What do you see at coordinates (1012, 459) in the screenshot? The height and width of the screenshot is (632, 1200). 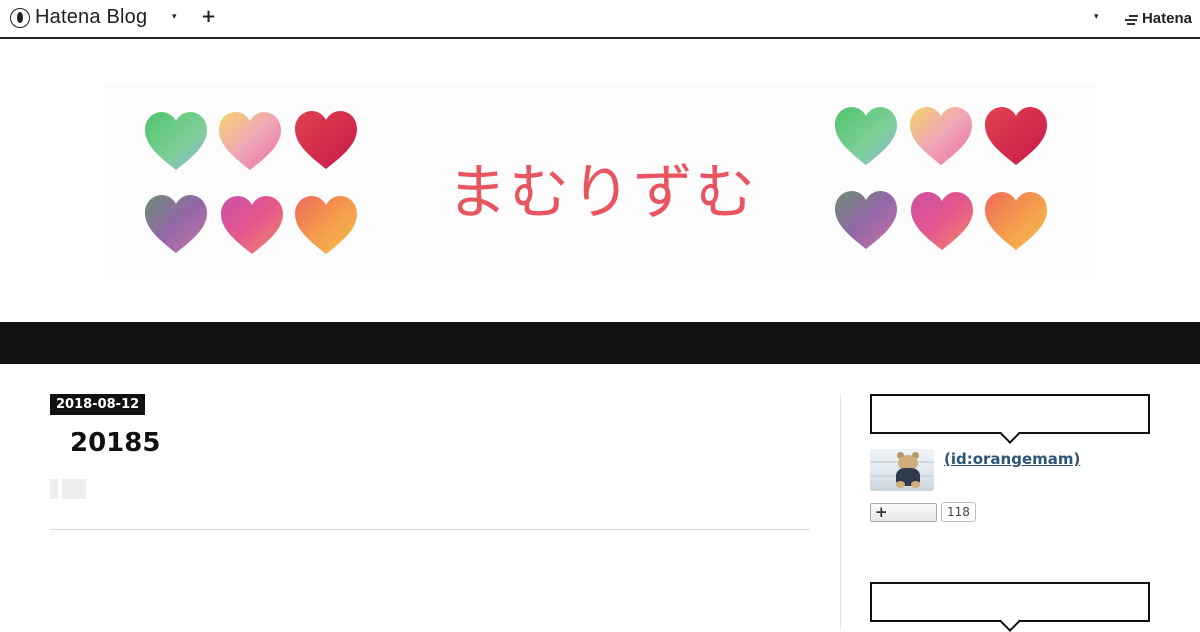 I see `profile-id-link: (id:orangemam)` at bounding box center [1012, 459].